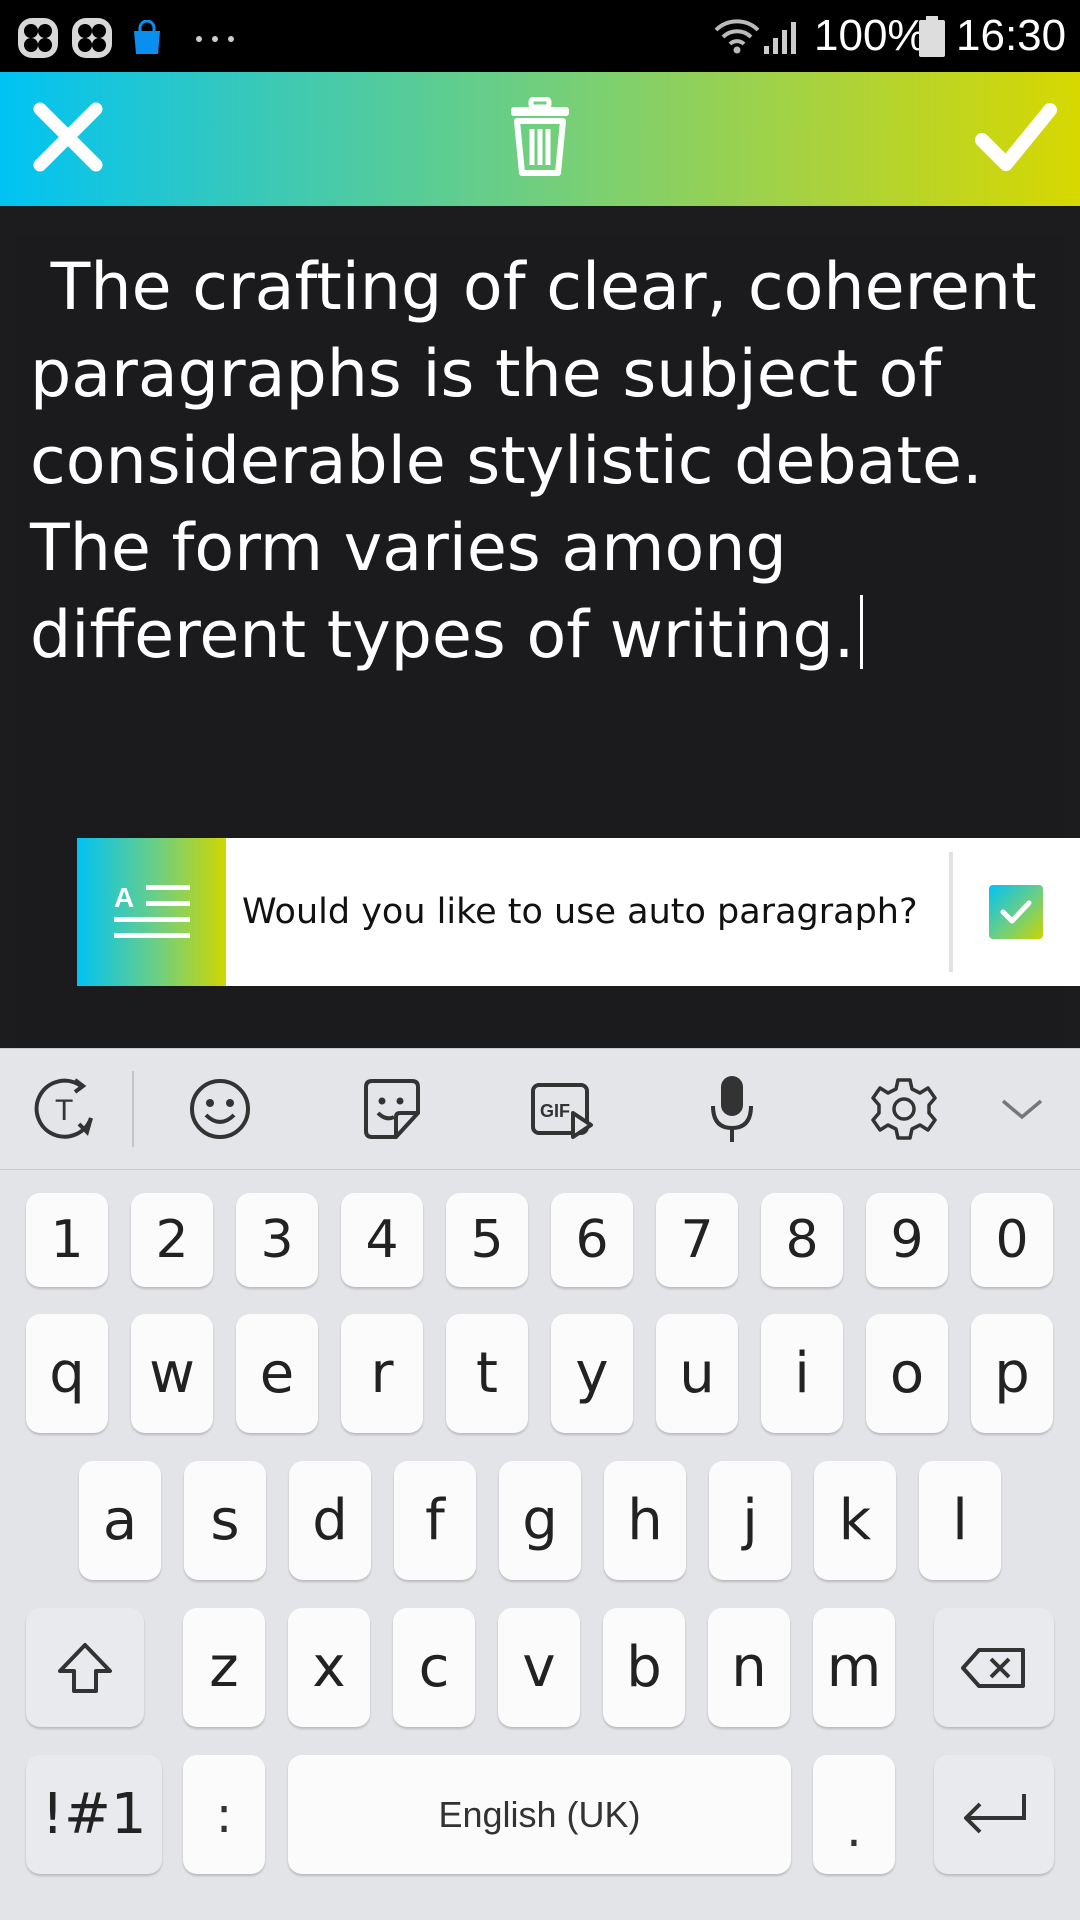  I want to click on battery-percentage: 100%, so click(870, 35).